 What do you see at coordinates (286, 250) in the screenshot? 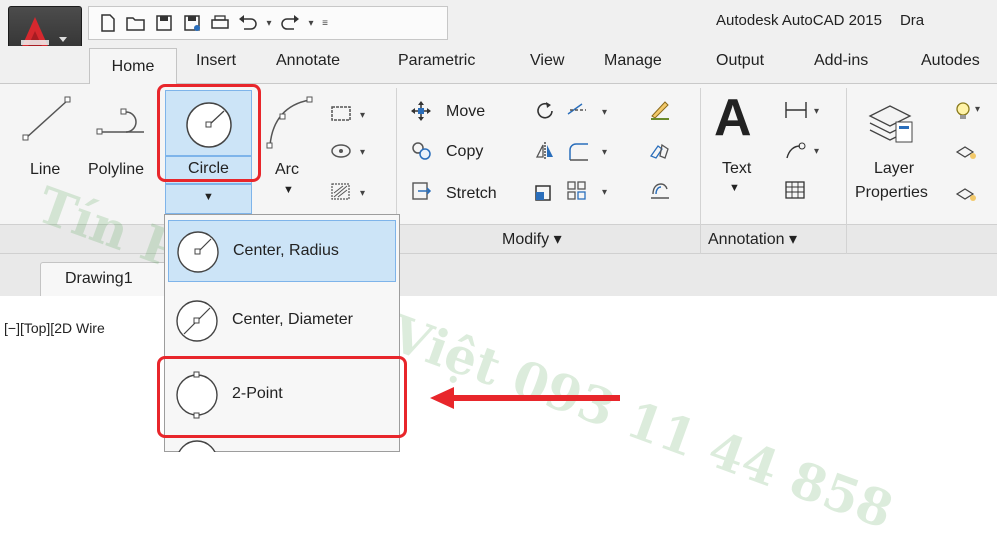
I see `center-radius-label: Center, Radius` at bounding box center [286, 250].